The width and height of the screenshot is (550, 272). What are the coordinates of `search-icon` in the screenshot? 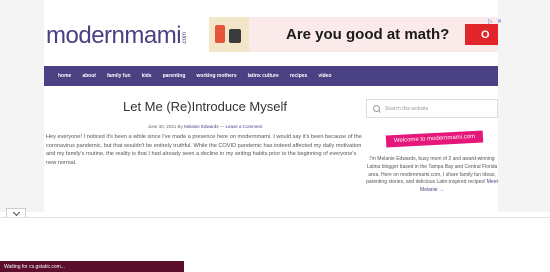 It's located at (376, 108).